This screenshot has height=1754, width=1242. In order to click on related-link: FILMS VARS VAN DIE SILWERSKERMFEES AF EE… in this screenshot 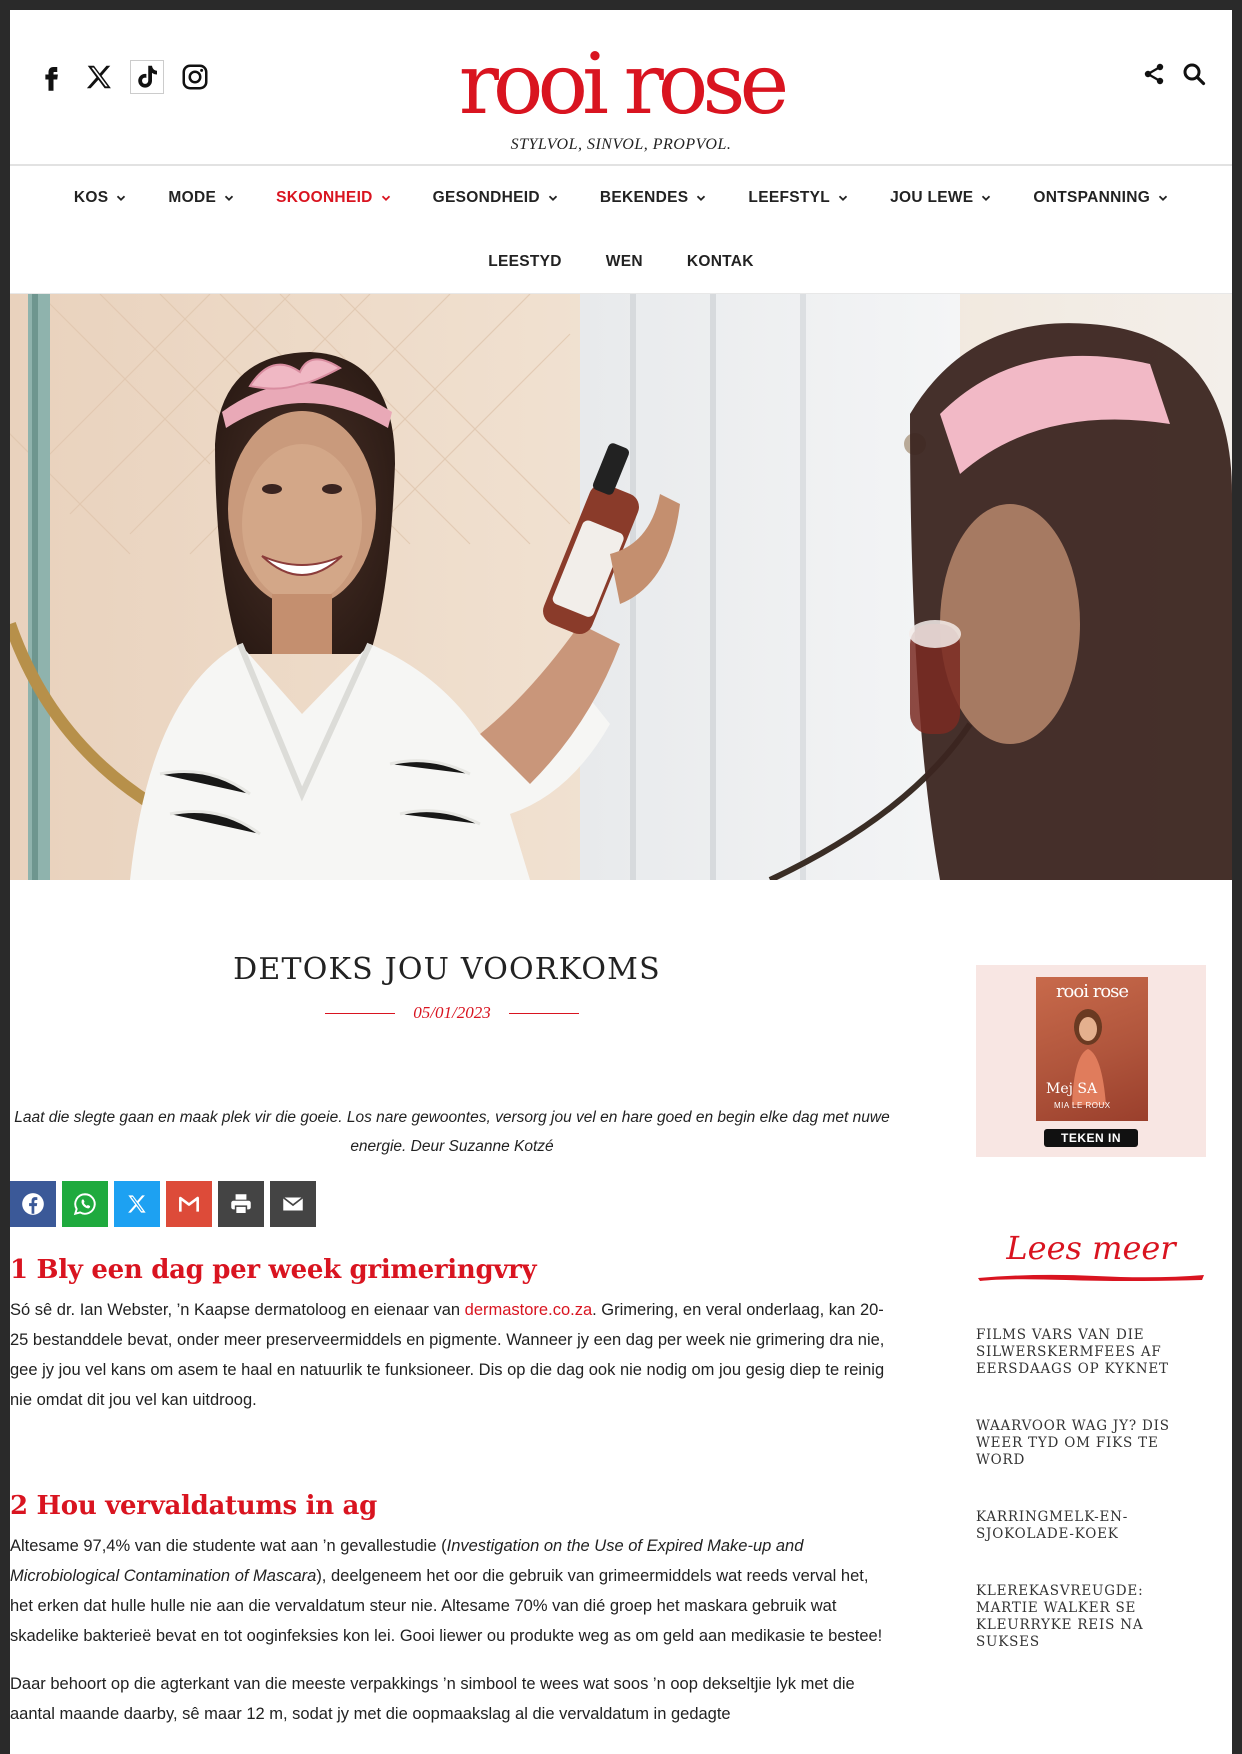, I will do `click(1091, 1352)`.